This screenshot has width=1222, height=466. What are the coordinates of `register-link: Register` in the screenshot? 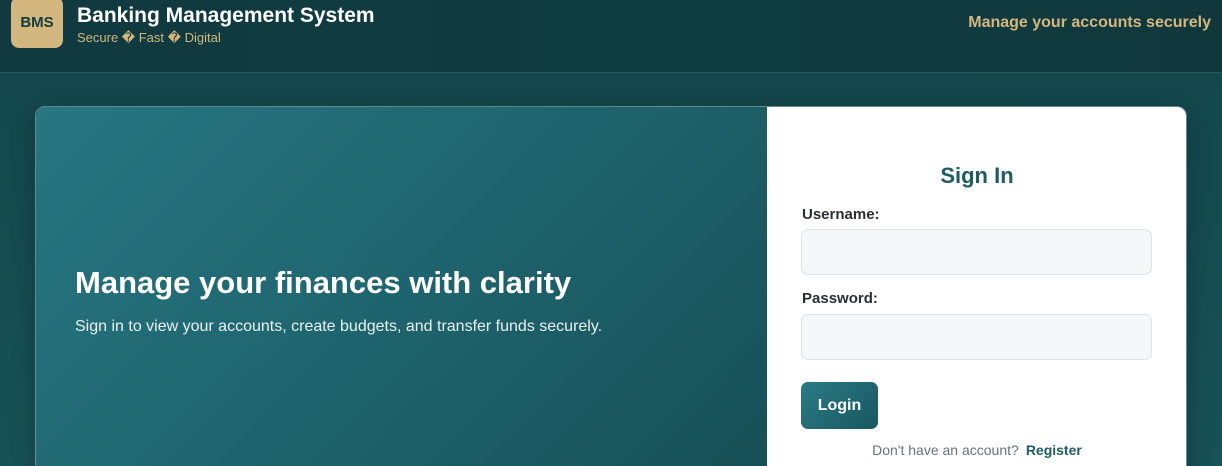 It's located at (1054, 450).